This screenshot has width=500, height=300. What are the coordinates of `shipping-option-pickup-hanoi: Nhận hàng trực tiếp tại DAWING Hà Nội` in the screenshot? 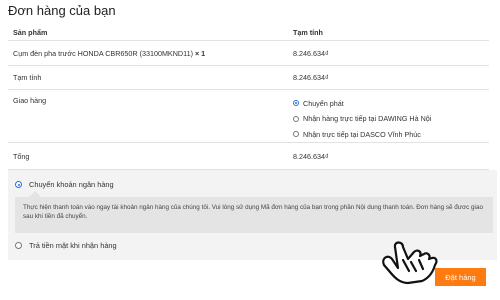 It's located at (391, 119).